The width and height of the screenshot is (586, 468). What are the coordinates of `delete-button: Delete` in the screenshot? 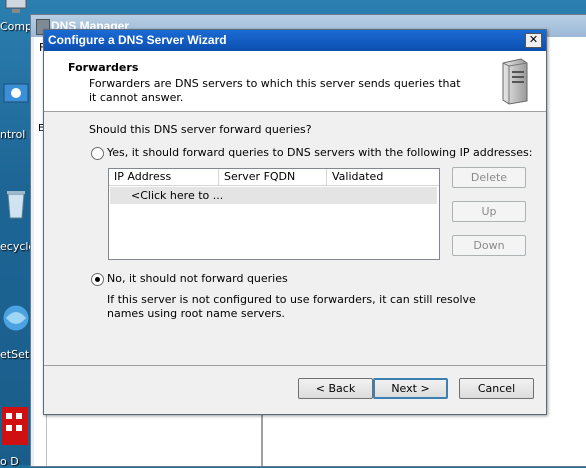 It's located at (489, 177).